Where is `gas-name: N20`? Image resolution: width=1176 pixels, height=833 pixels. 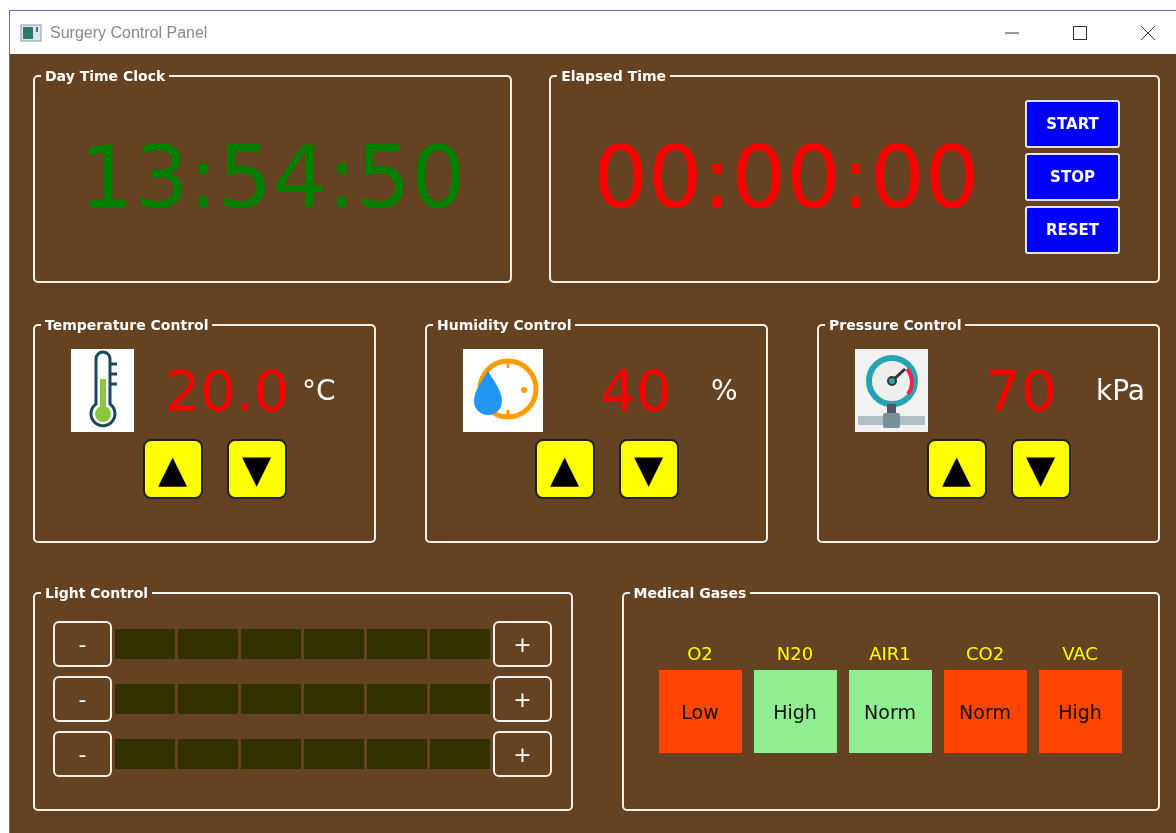 gas-name: N20 is located at coordinates (795, 653).